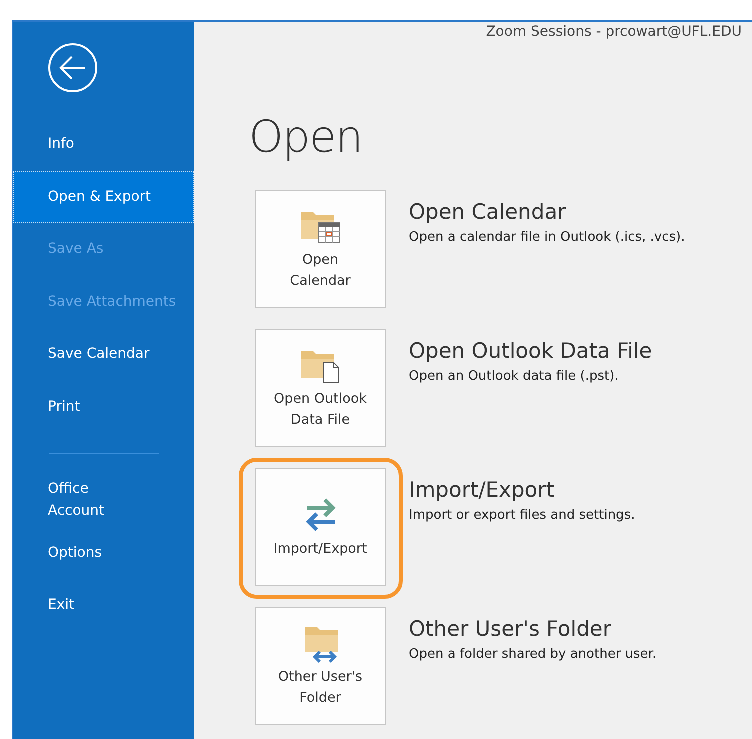 This screenshot has width=752, height=739. What do you see at coordinates (320, 388) in the screenshot?
I see `option-tile: Open Outlook Data File` at bounding box center [320, 388].